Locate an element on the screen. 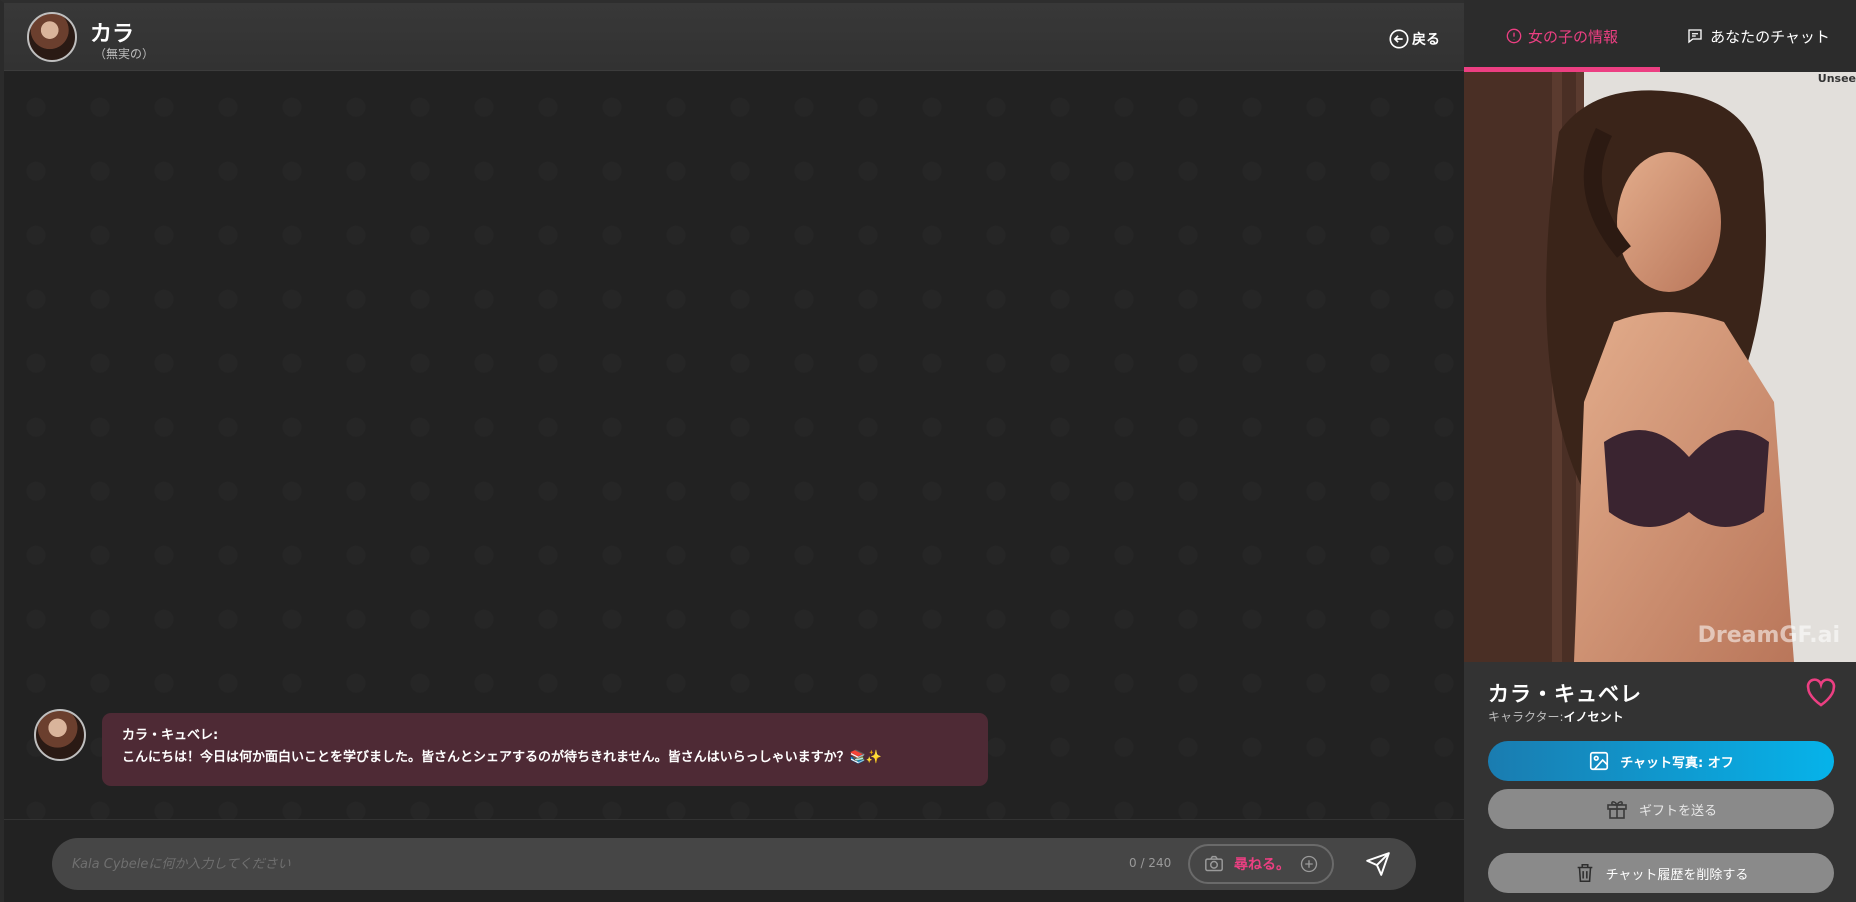  ask-button: 尋ねる。 is located at coordinates (1261, 864).